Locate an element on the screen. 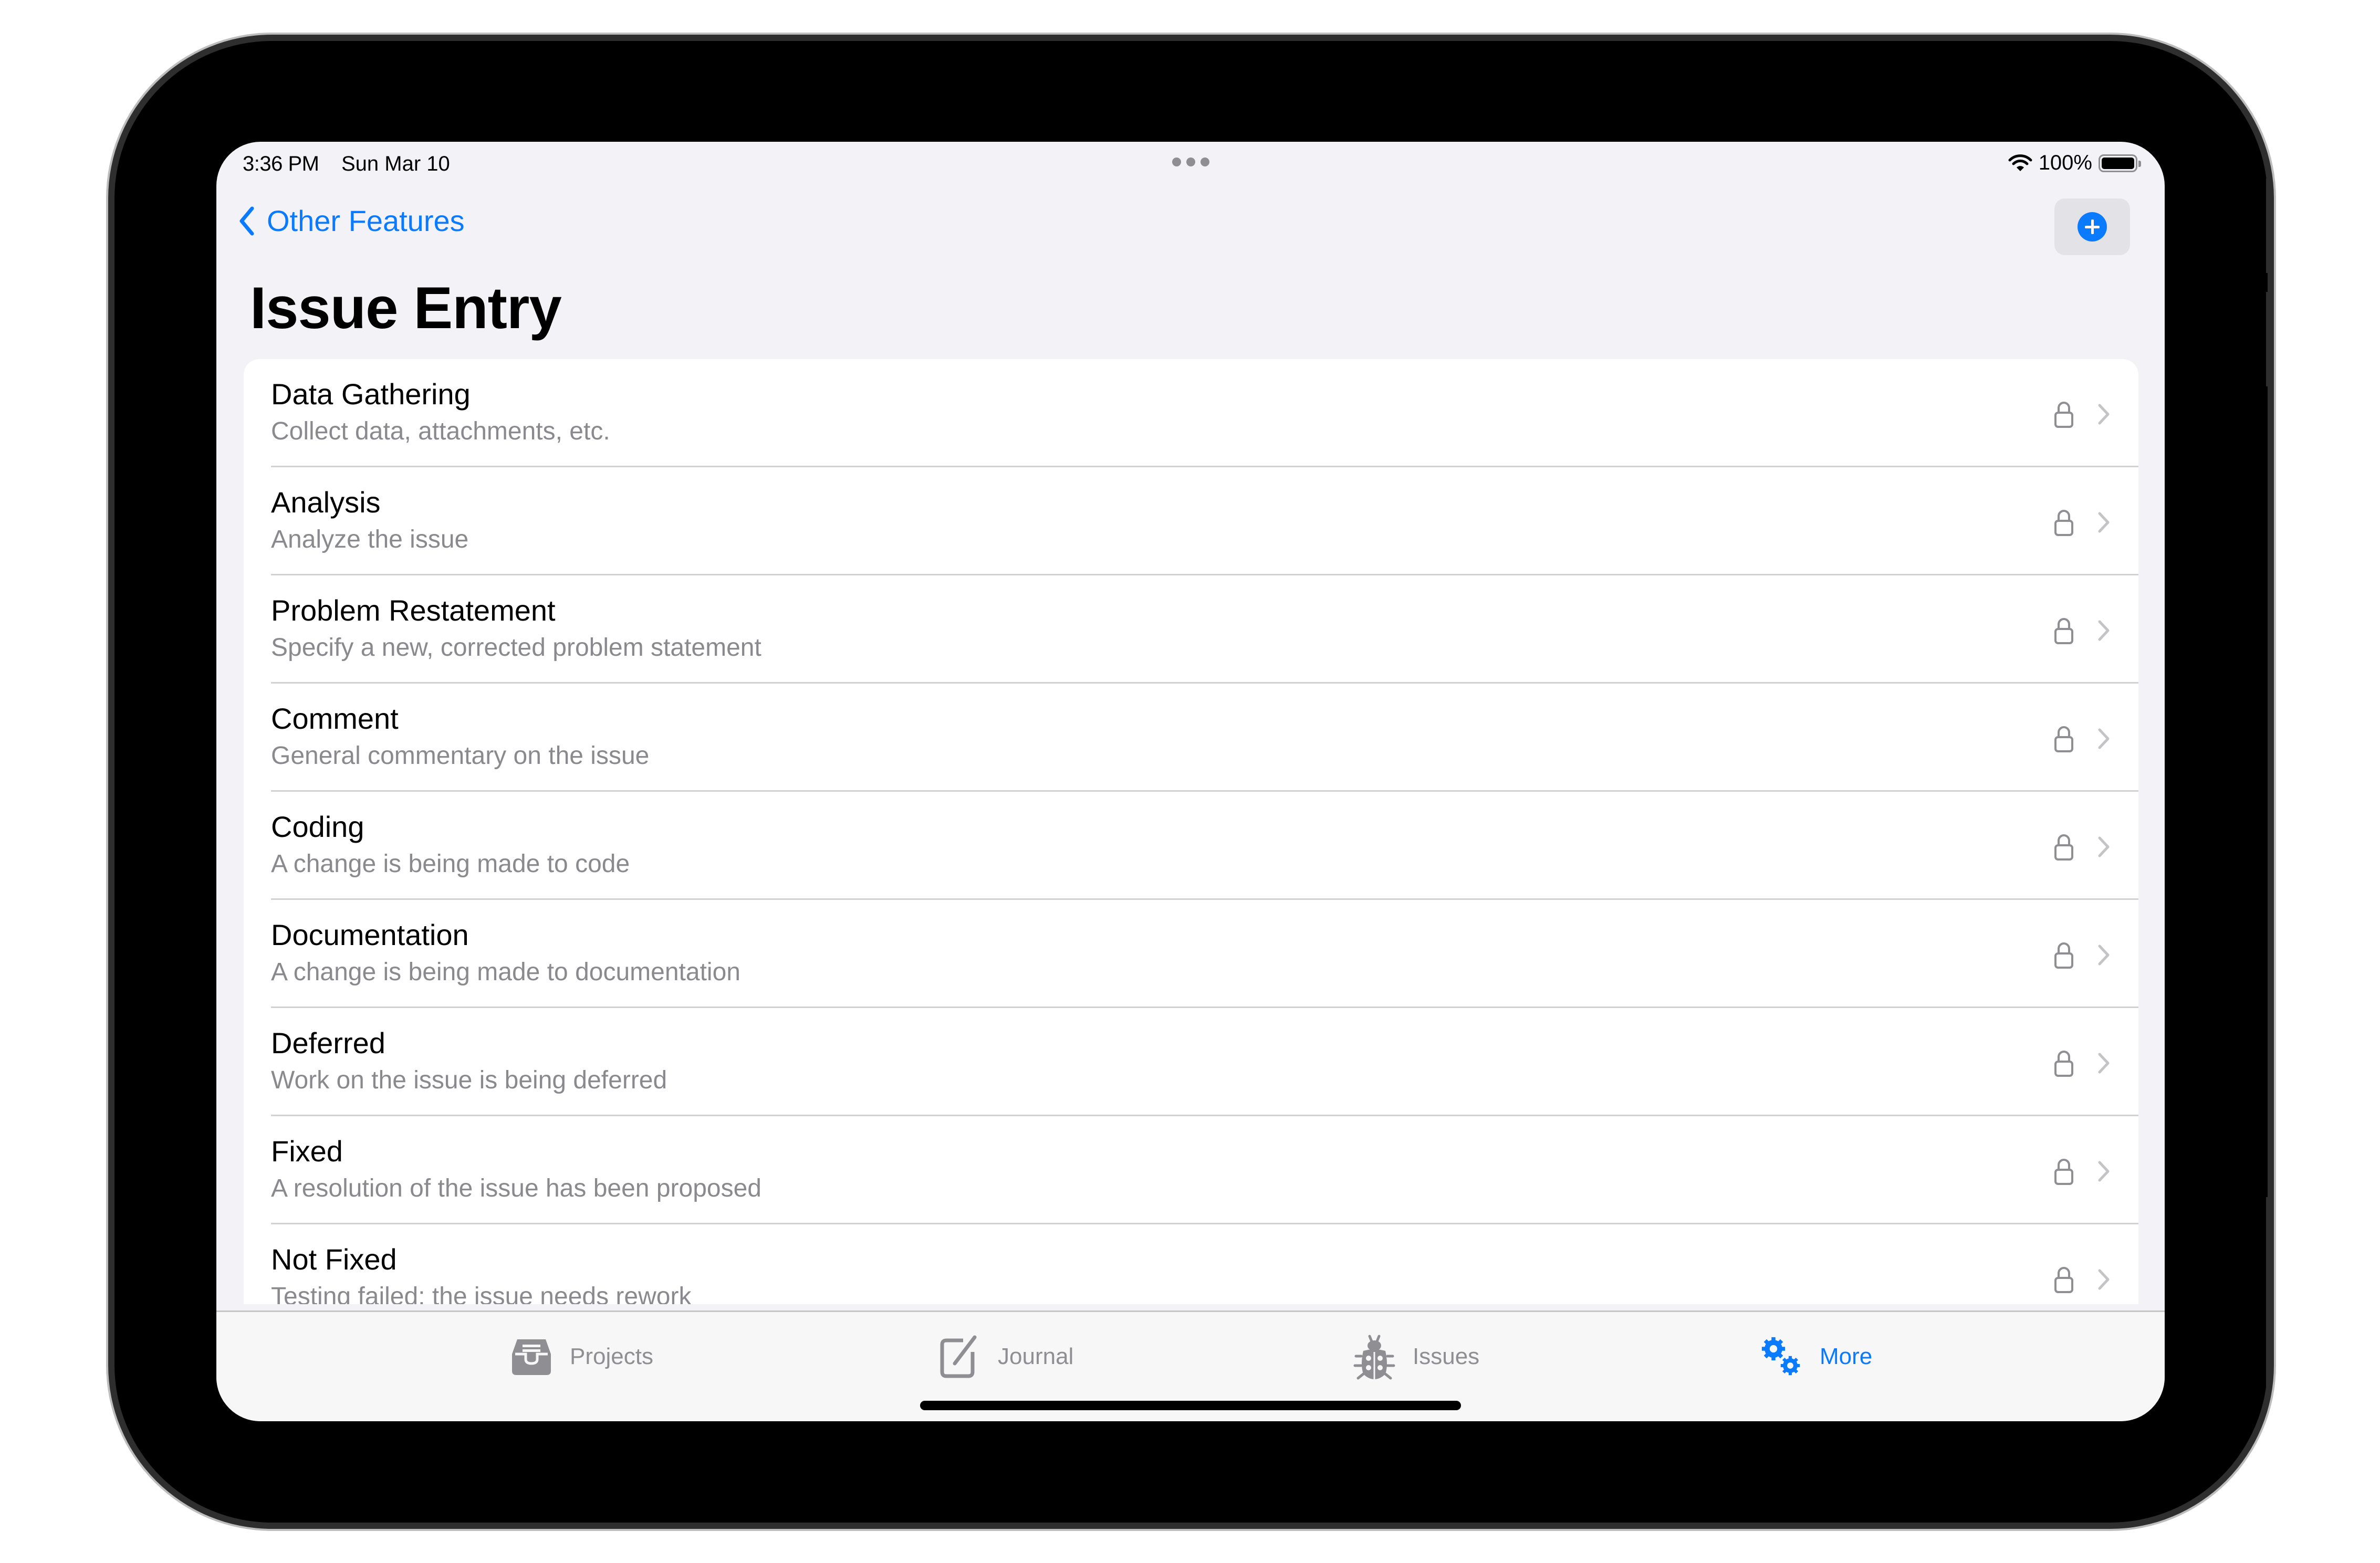  status-date: Sun Mar 10 is located at coordinates (395, 163).